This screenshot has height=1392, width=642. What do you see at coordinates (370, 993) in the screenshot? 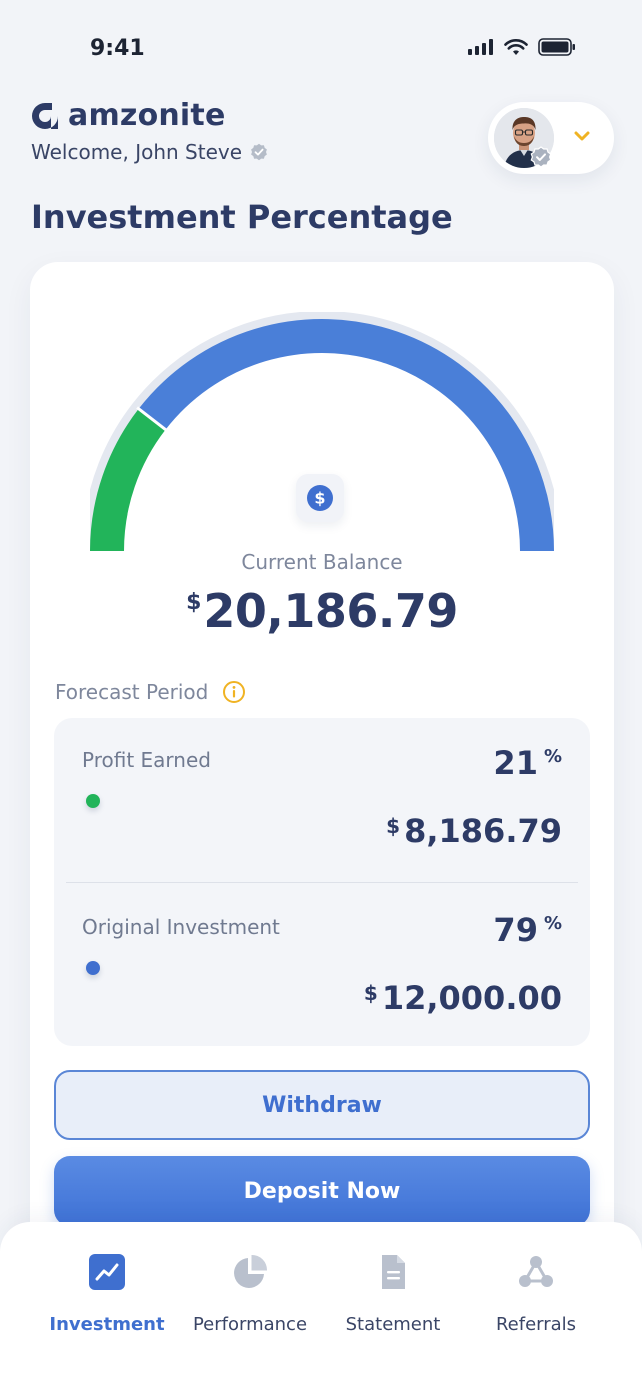
I see `investment-currency: $` at bounding box center [370, 993].